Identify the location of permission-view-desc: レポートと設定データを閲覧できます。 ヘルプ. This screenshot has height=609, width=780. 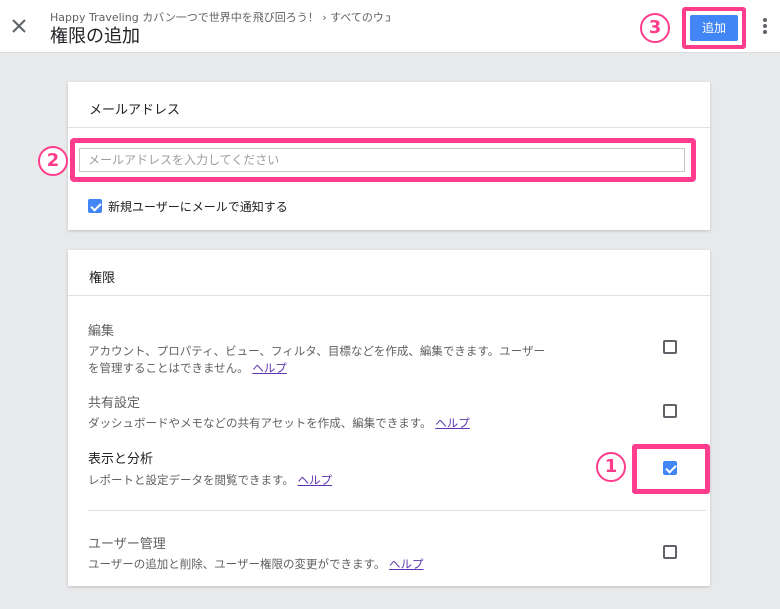
(210, 480).